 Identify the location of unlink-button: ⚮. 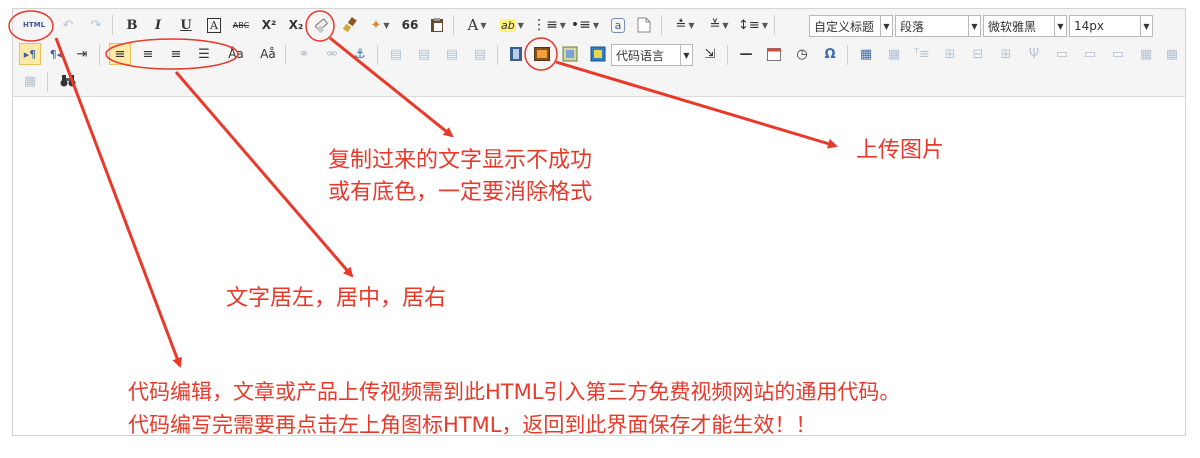
(332, 54).